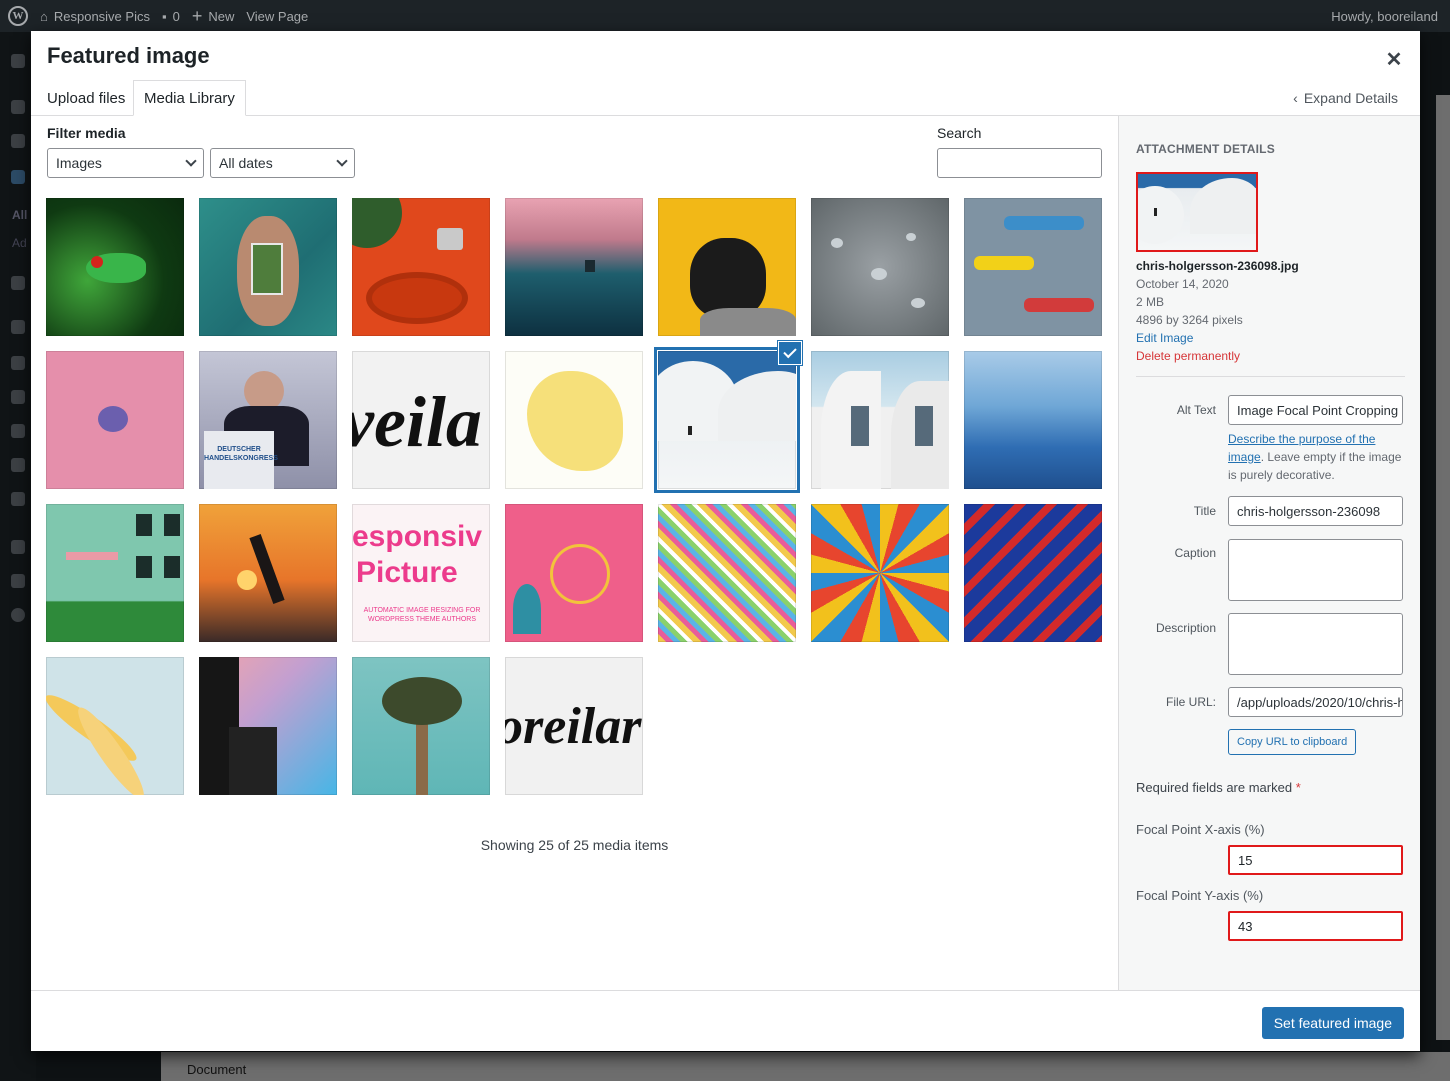 This screenshot has width=1450, height=1081. What do you see at coordinates (18, 431) in the screenshot?
I see `tools-icon` at bounding box center [18, 431].